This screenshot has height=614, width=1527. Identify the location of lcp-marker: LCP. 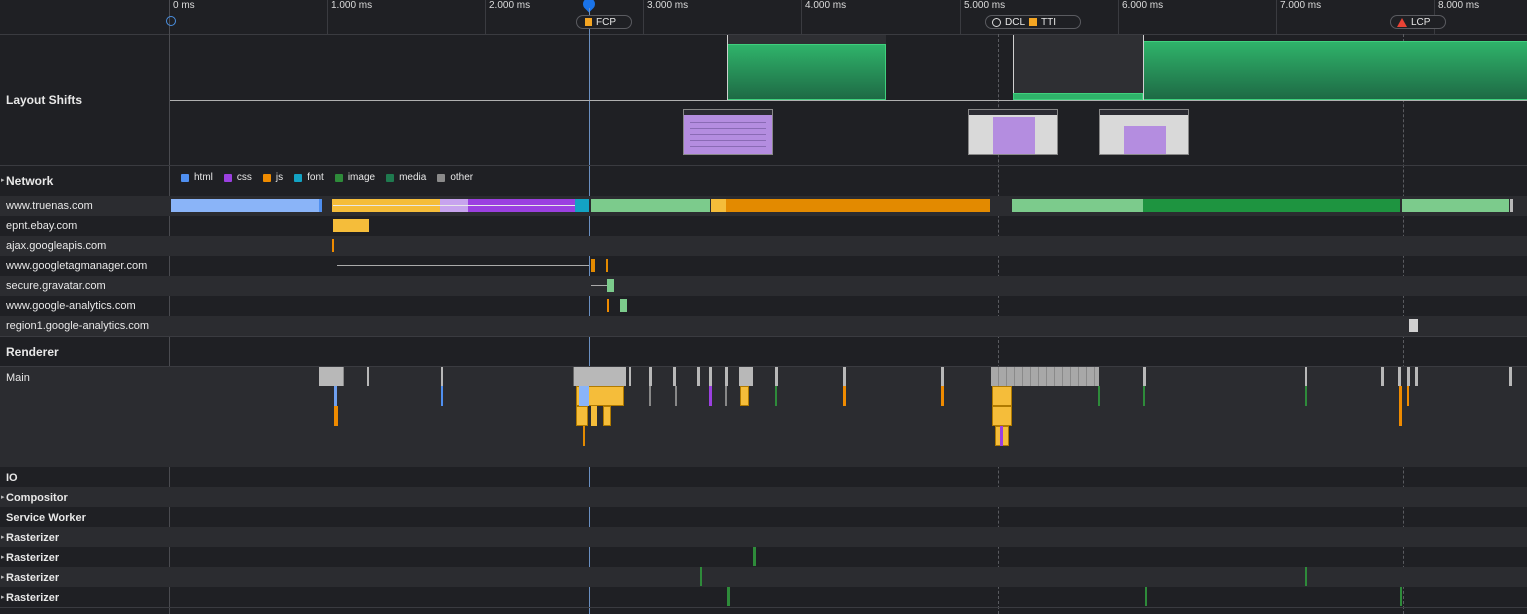
(1418, 22).